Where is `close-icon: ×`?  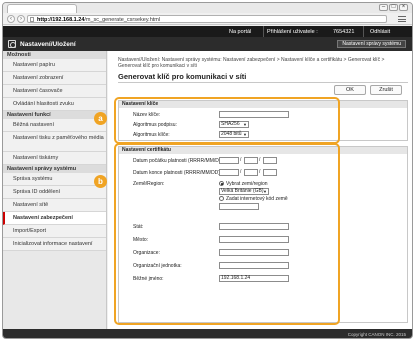
close-icon: × is located at coordinates (403, 7).